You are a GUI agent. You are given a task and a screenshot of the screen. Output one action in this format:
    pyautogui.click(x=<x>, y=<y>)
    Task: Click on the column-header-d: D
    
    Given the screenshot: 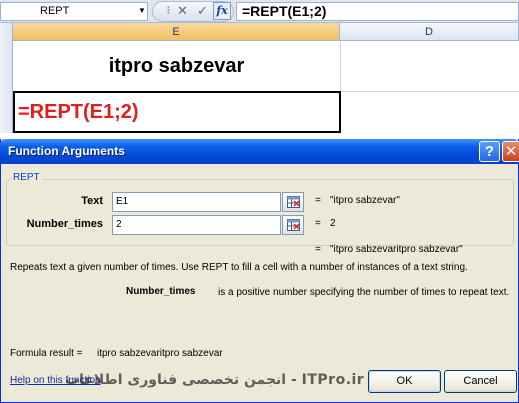 What is the action you would take?
    pyautogui.click(x=429, y=32)
    